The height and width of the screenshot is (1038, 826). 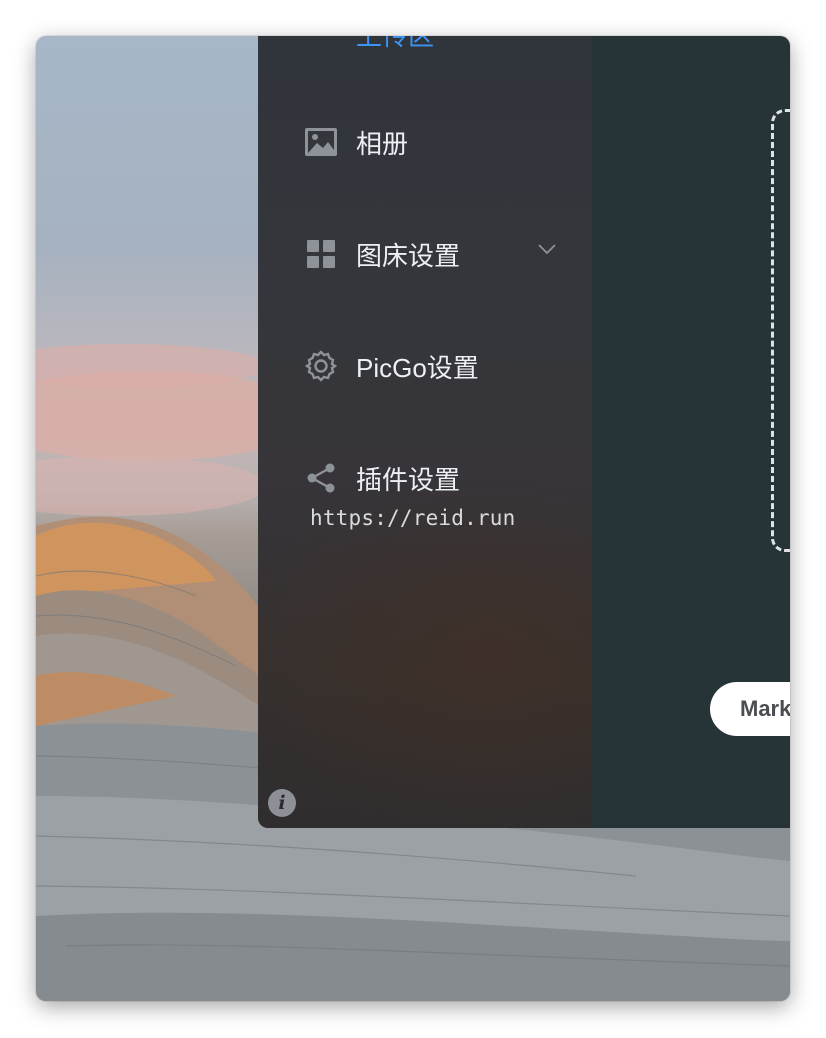 I want to click on gear-icon, so click(x=321, y=366).